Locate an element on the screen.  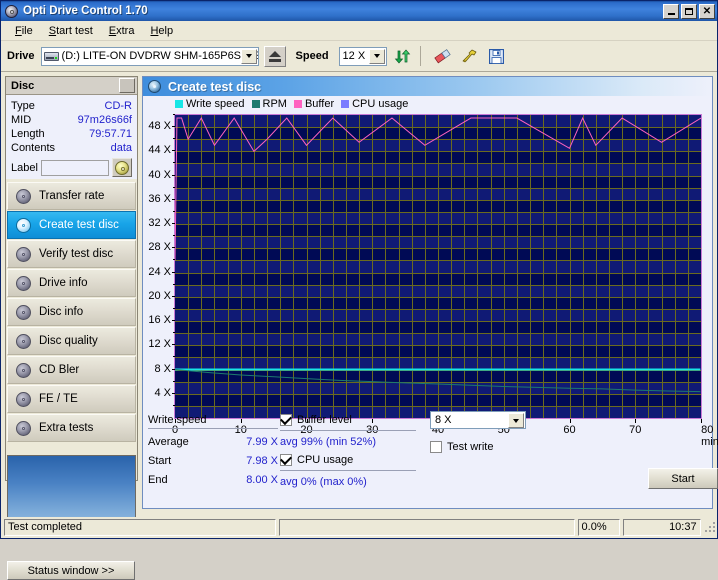
start-button: Start is located at coordinates (683, 478).